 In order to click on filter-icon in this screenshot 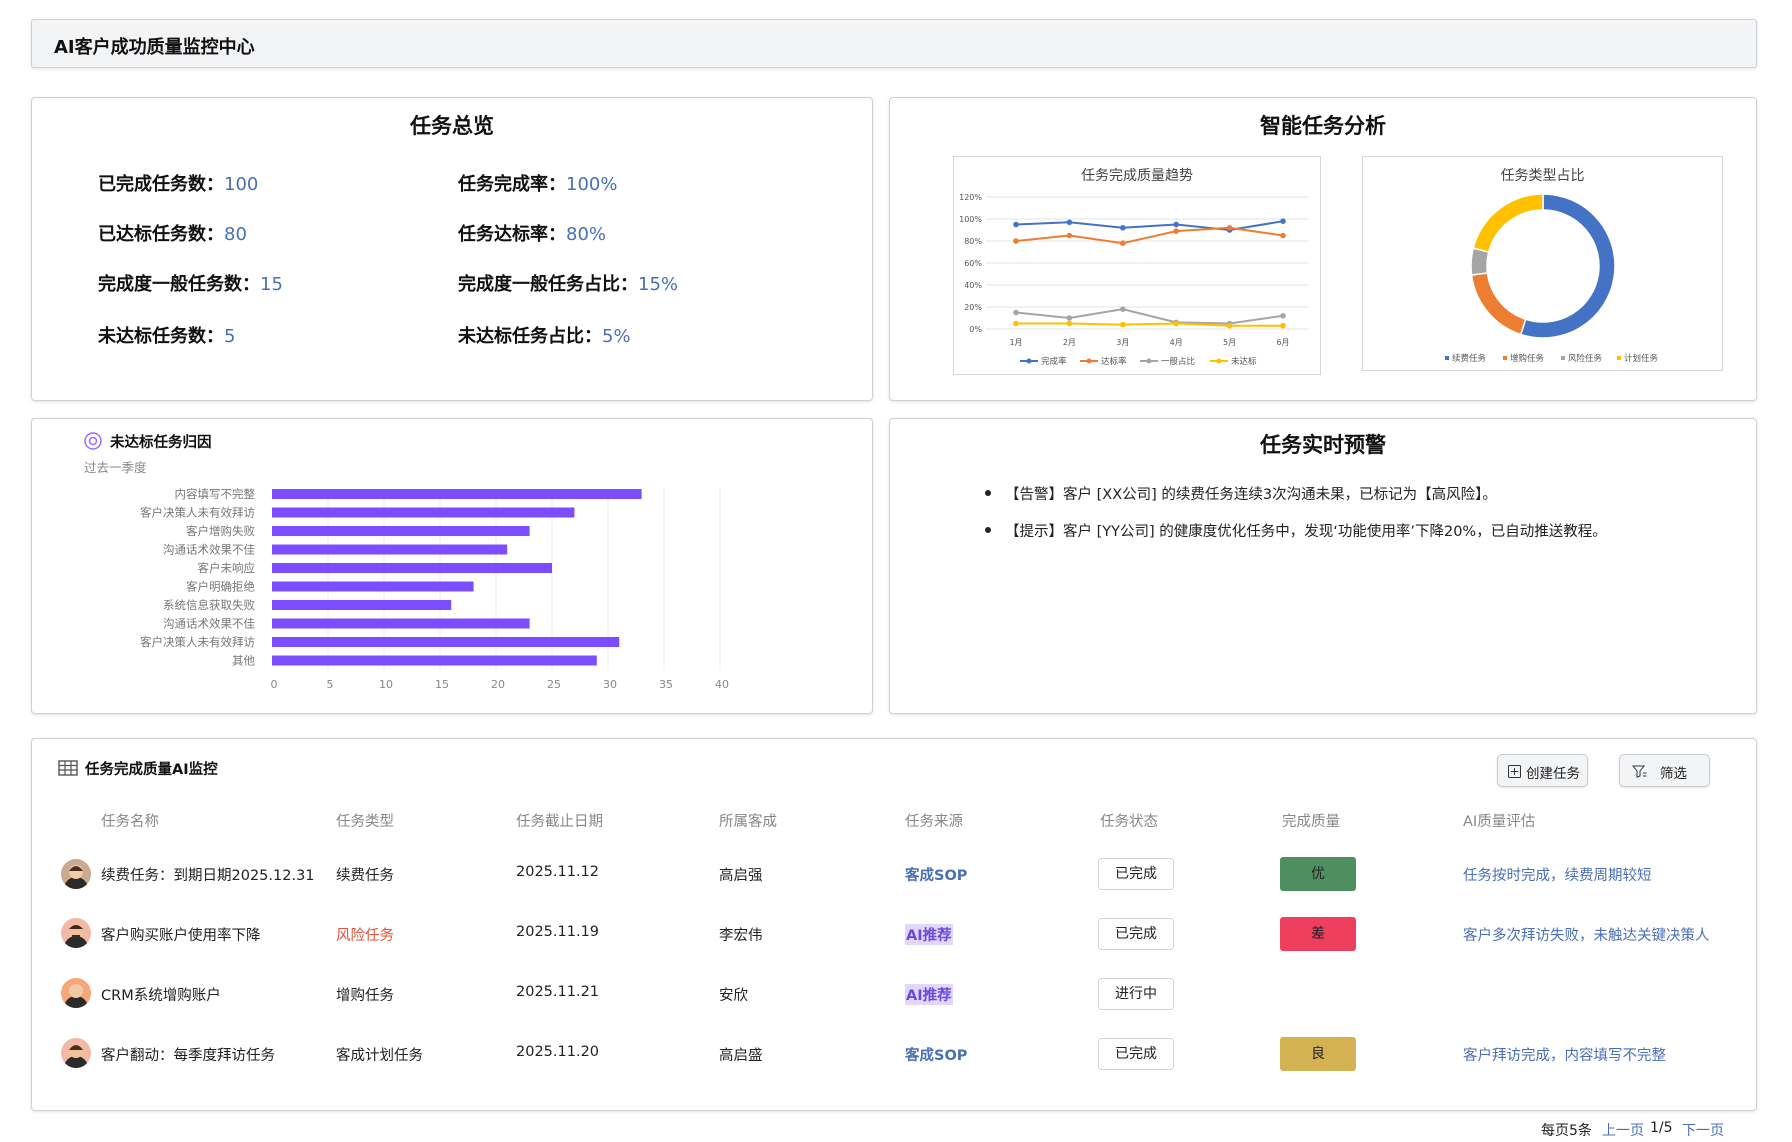, I will do `click(1639, 771)`.